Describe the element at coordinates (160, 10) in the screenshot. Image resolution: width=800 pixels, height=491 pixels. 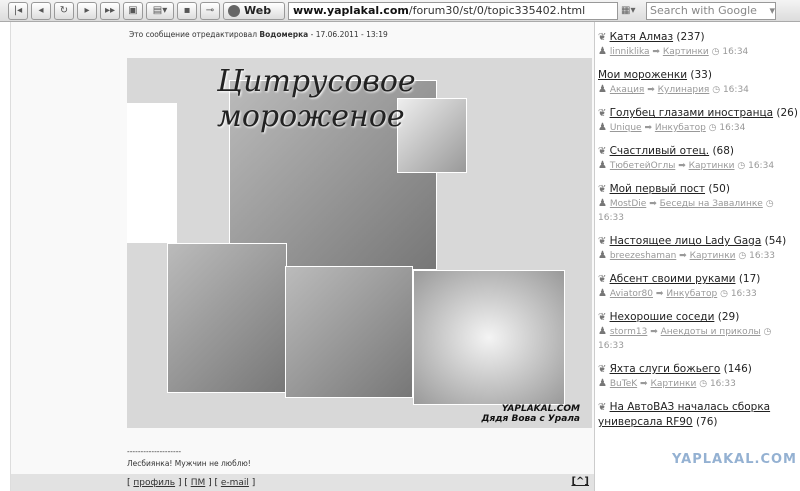
I see `page-menu-button: ▤▾` at that location.